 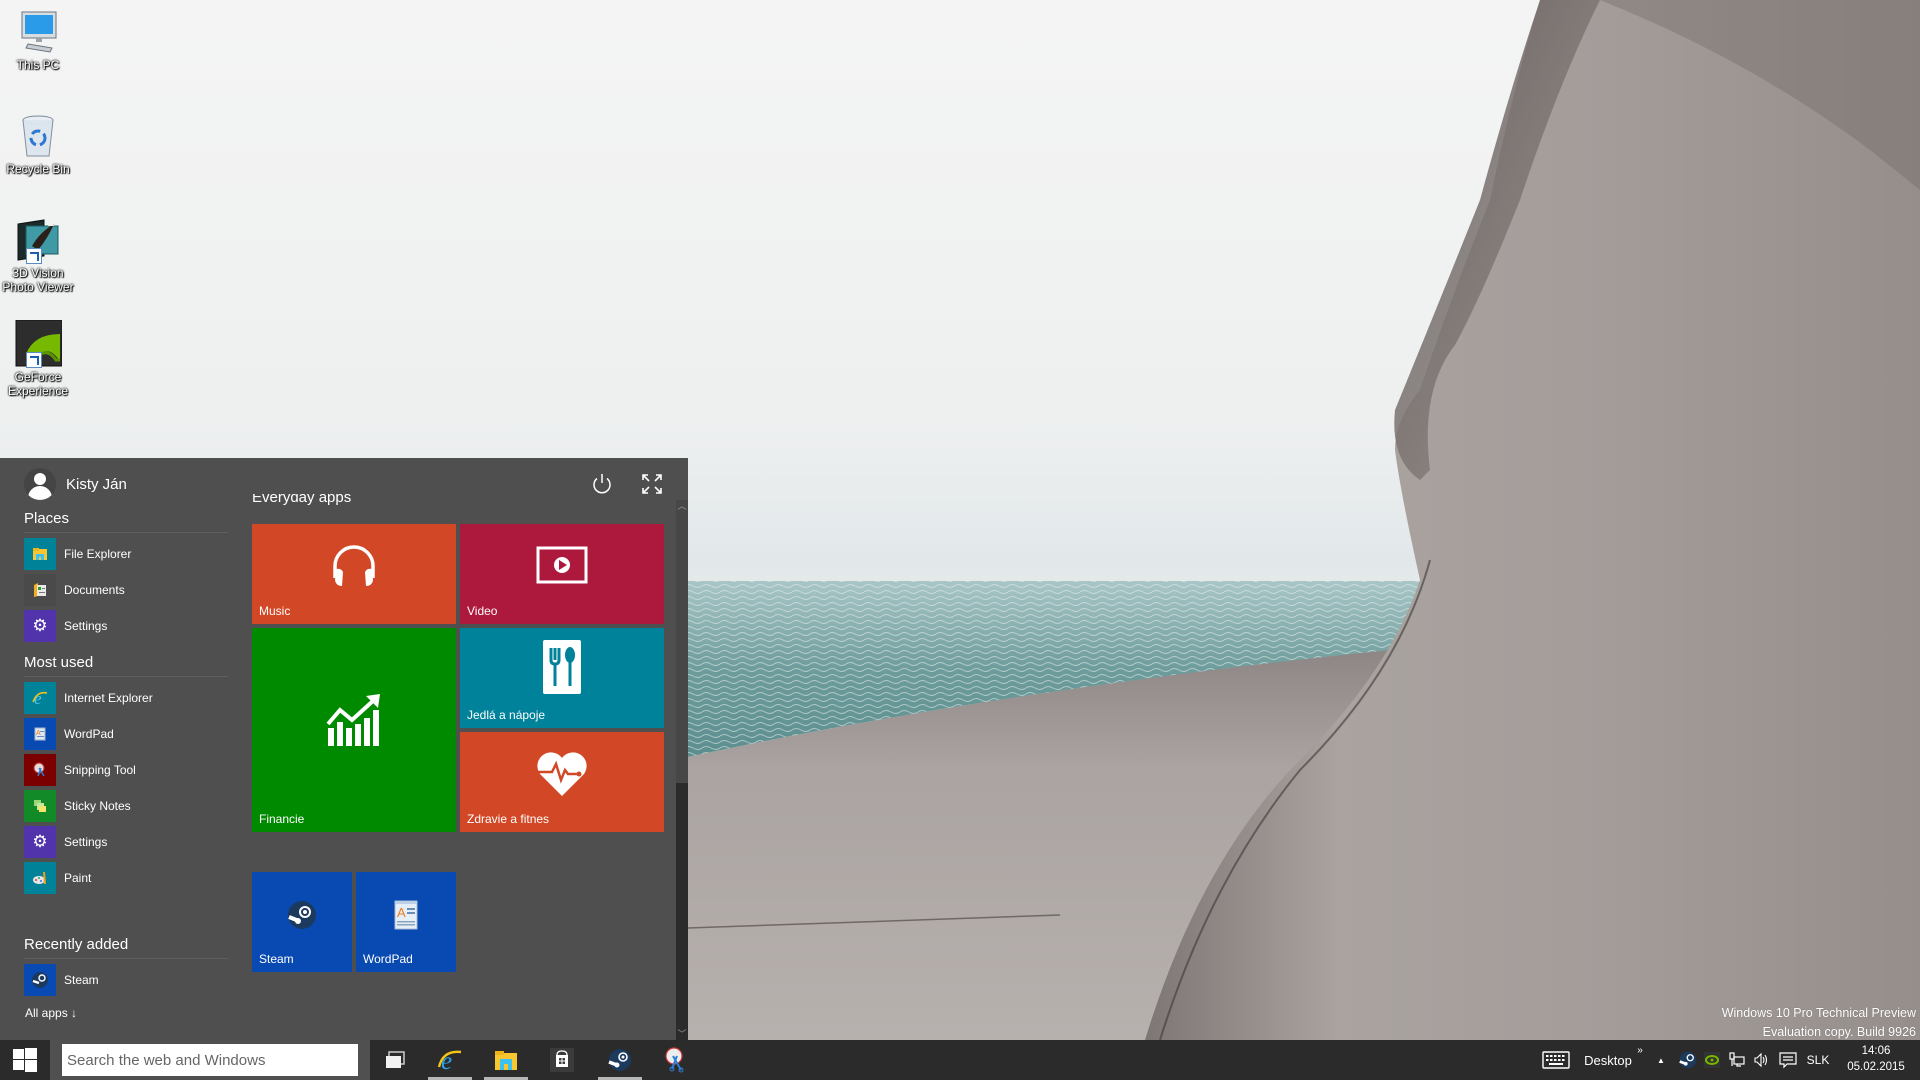 I want to click on taskbar-task-view, so click(x=395, y=1060).